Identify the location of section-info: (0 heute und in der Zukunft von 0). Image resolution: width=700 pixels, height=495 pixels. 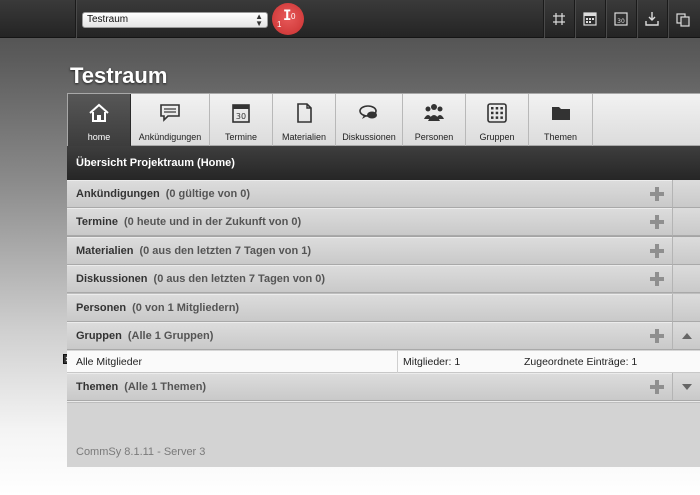
(212, 222).